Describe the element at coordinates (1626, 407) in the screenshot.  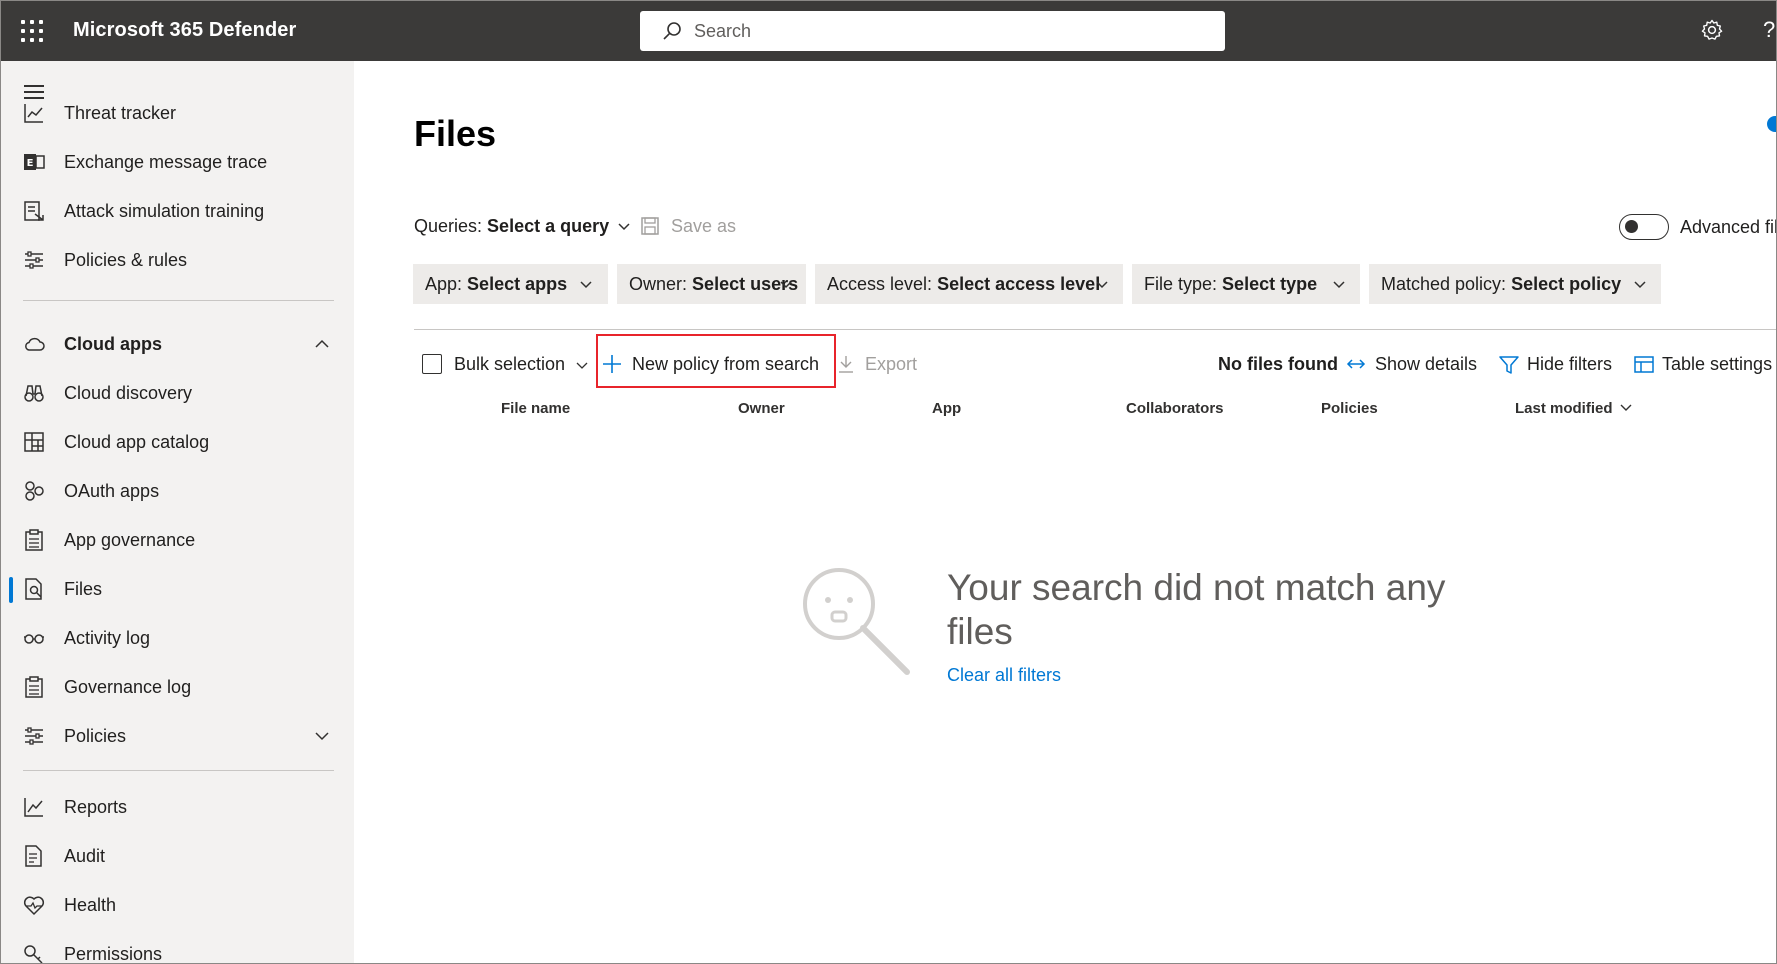
I see `sort-descending-icon` at that location.